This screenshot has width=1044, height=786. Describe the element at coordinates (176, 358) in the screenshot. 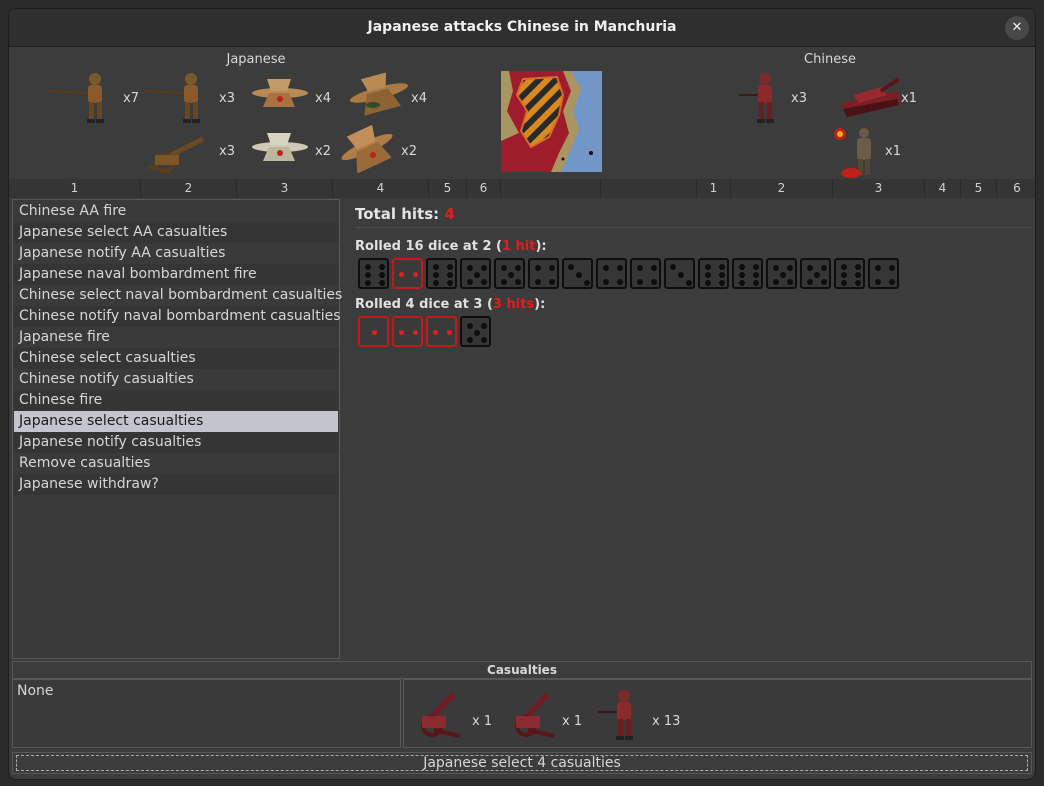

I see `battle-step-item: Chinese select casualties` at that location.